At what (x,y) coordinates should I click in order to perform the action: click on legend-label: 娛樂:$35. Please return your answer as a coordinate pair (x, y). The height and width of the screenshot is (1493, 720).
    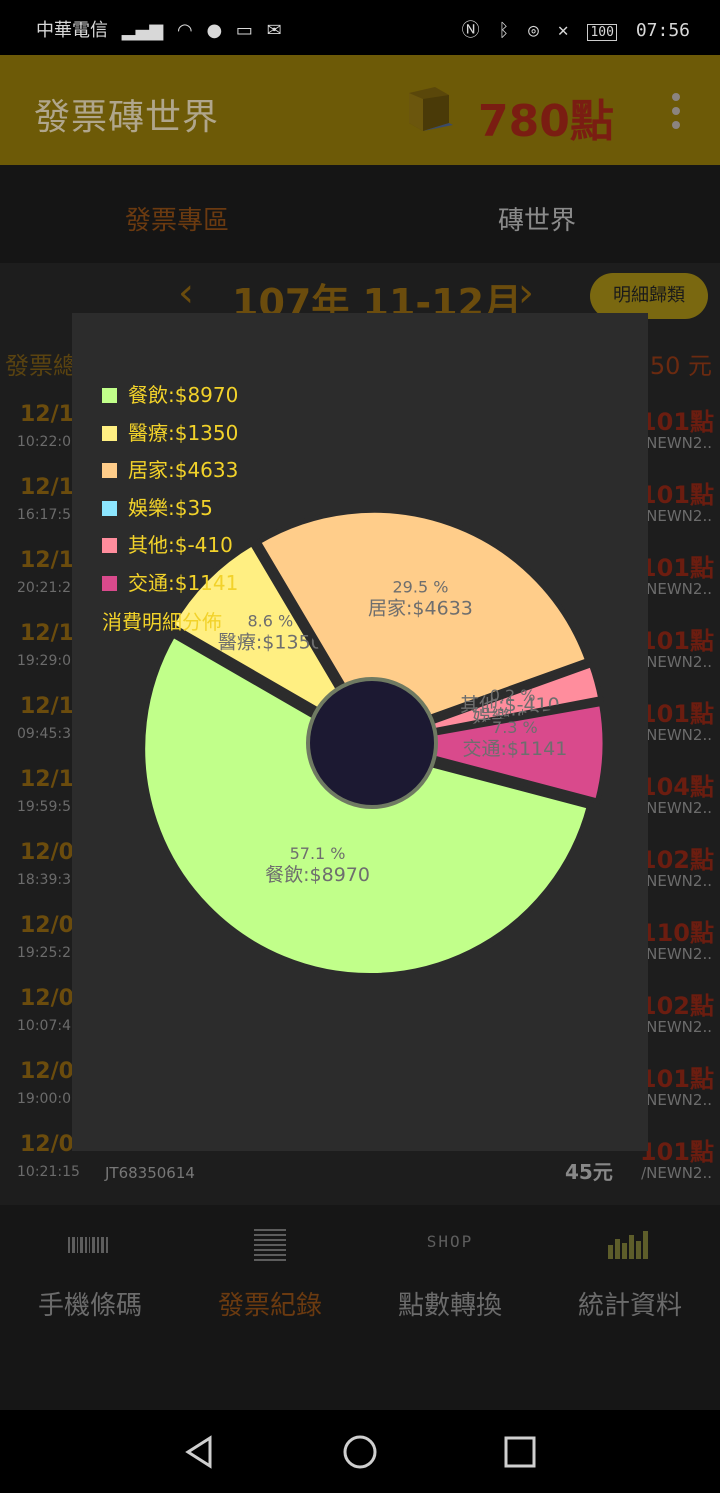
    Looking at the image, I should click on (170, 507).